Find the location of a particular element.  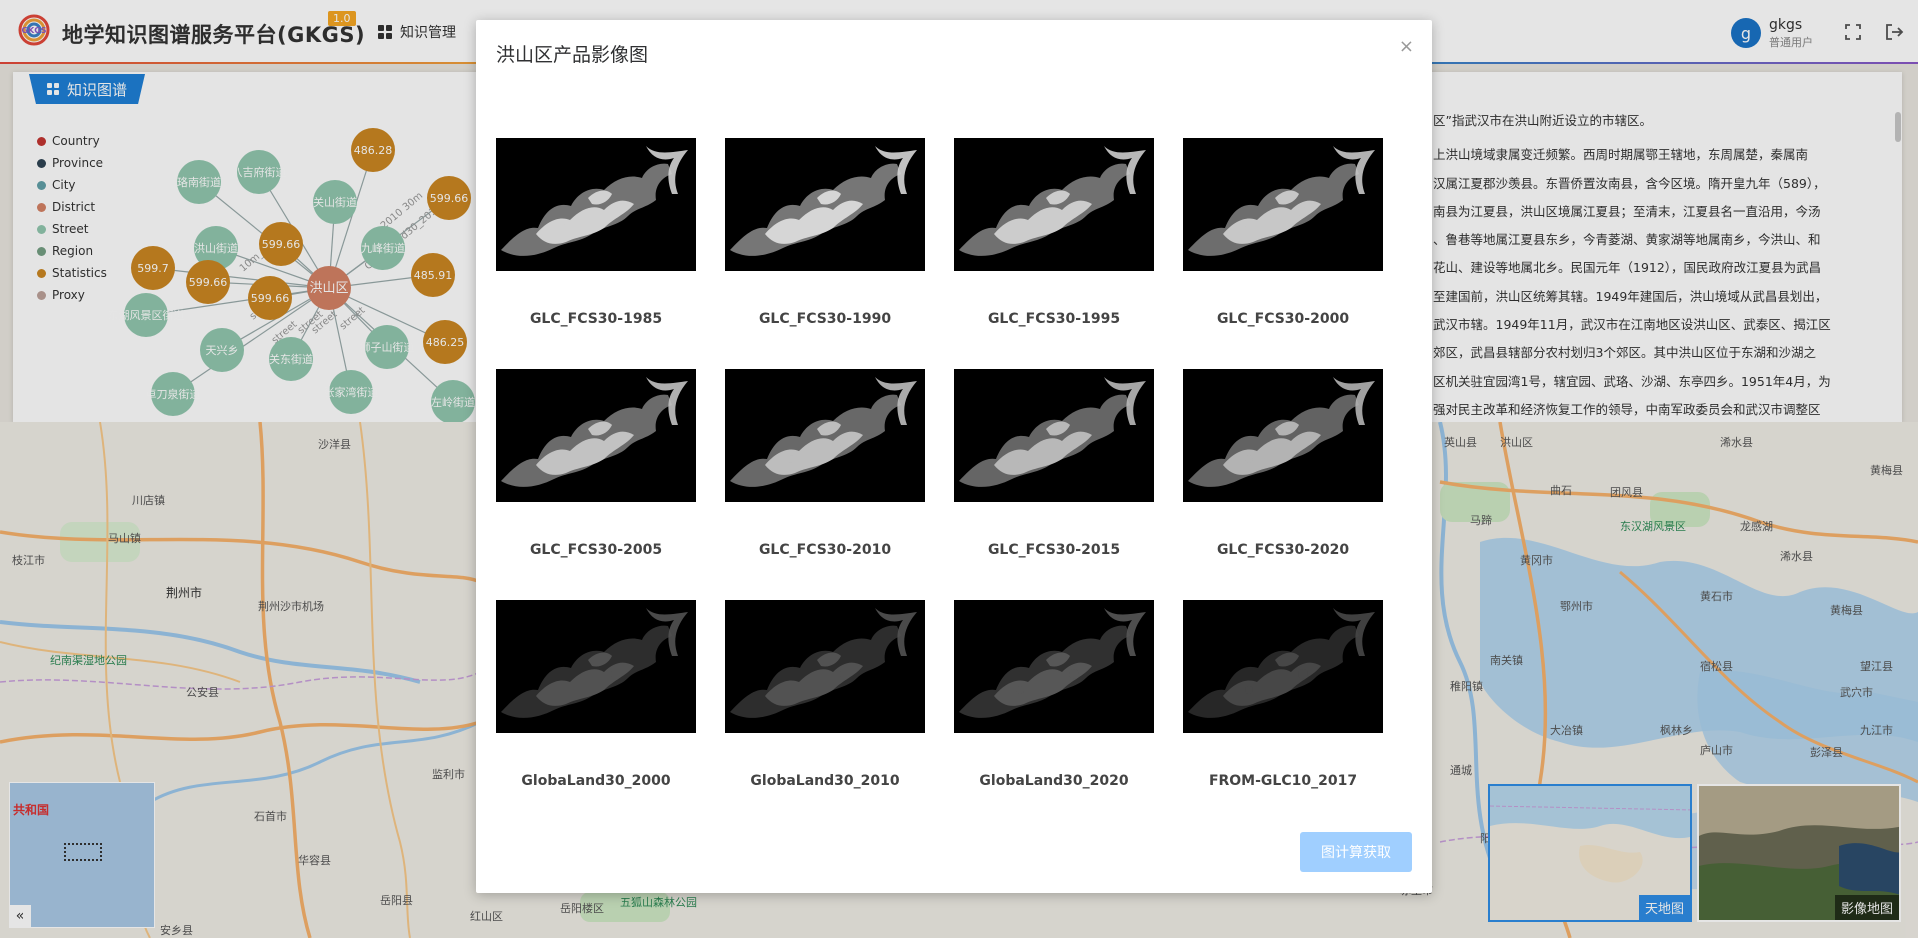

product-image-card: GLC_FCS30-1990 is located at coordinates (825, 253).